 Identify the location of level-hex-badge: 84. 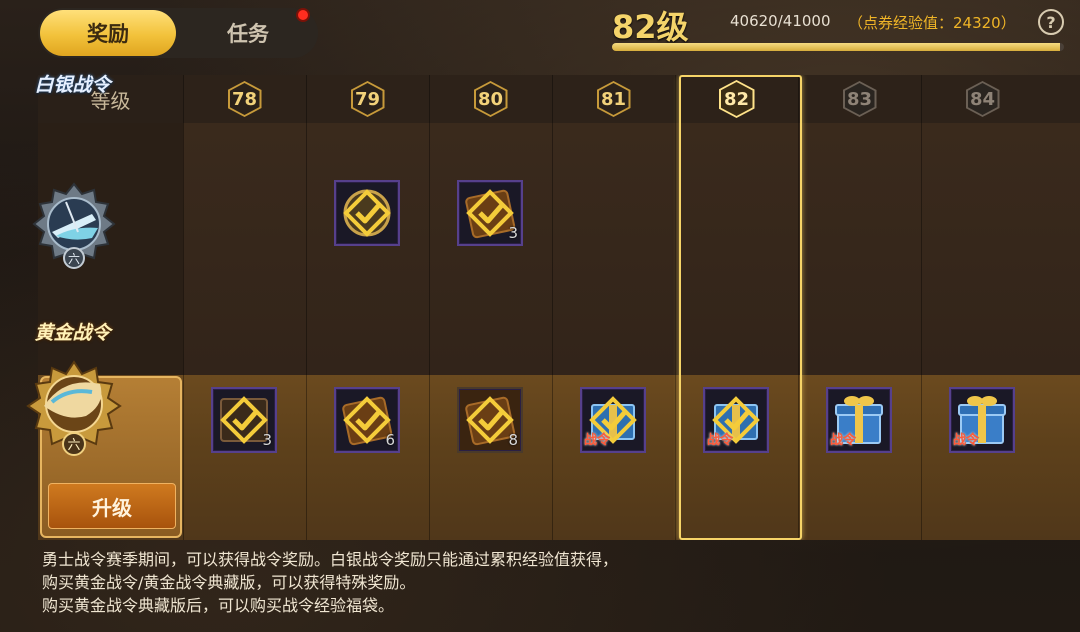
(982, 99).